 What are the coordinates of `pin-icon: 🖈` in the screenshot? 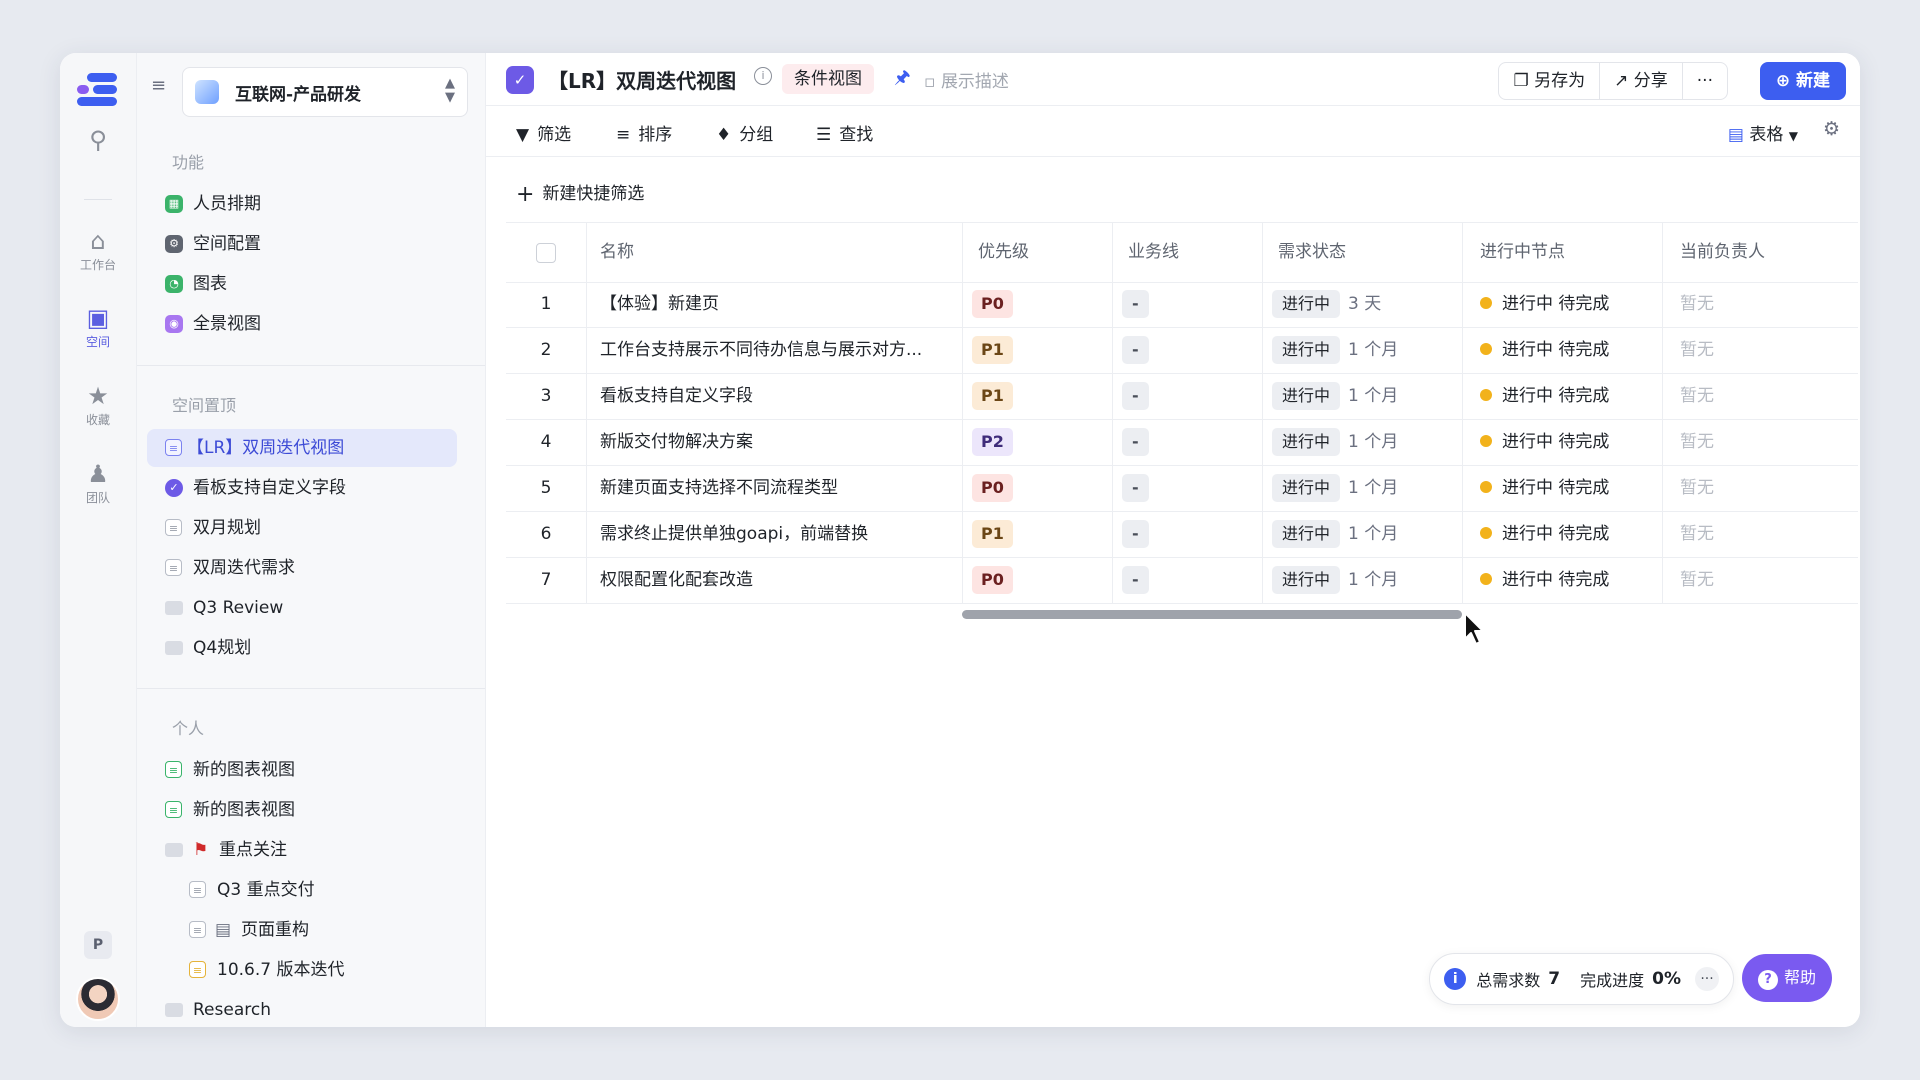 It's located at (902, 80).